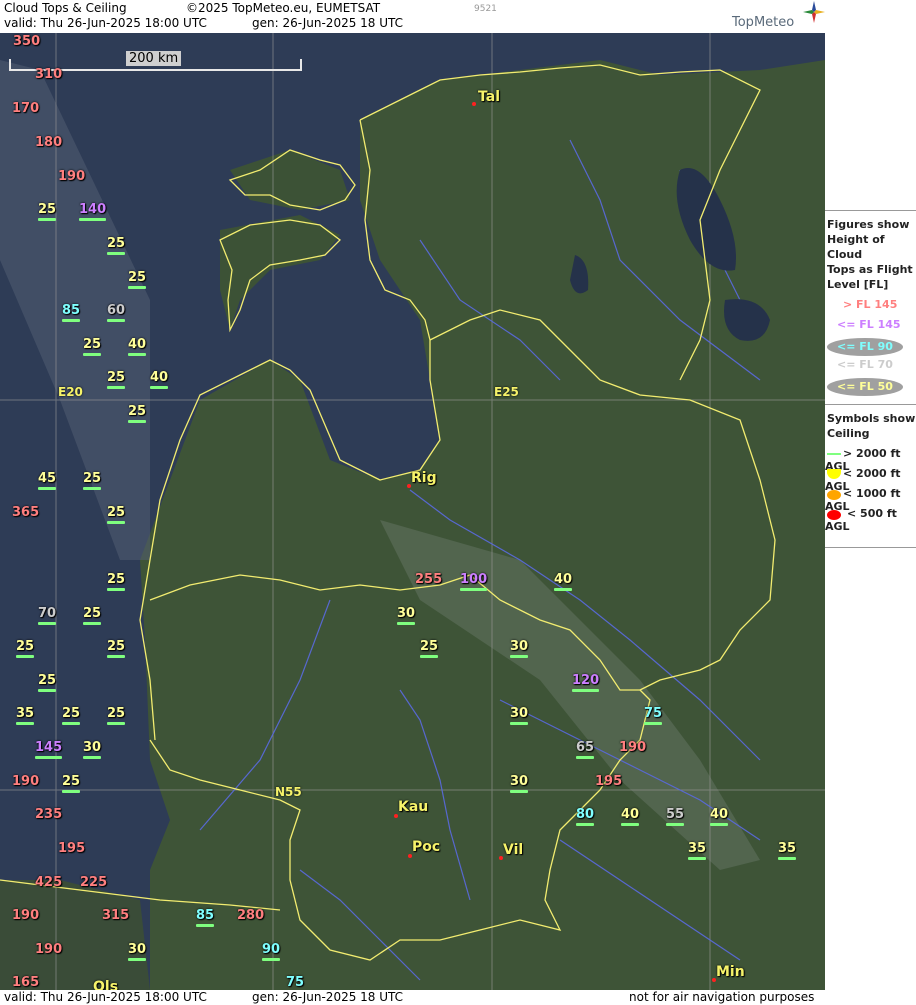  What do you see at coordinates (869, 324) in the screenshot?
I see `legend-row-le145: <= FL 145` at bounding box center [869, 324].